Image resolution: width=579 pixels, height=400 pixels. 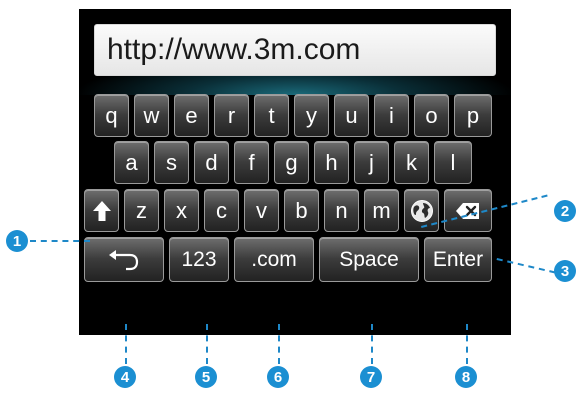 What do you see at coordinates (411, 162) in the screenshot?
I see `key-k: k` at bounding box center [411, 162].